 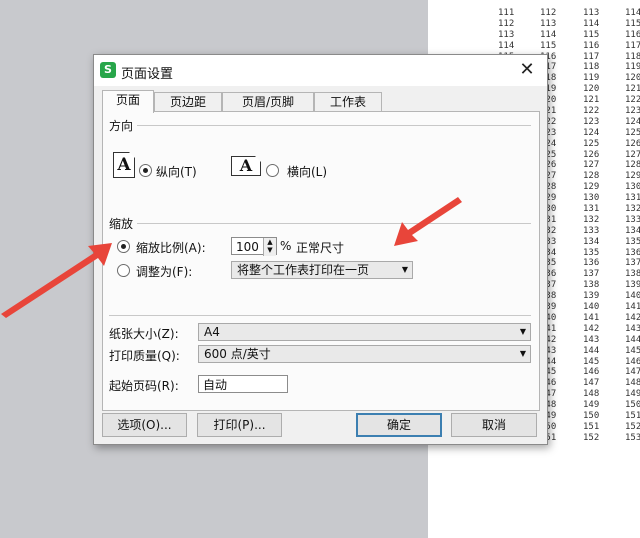 I want to click on arrow-to-normal-size, so click(x=428, y=221).